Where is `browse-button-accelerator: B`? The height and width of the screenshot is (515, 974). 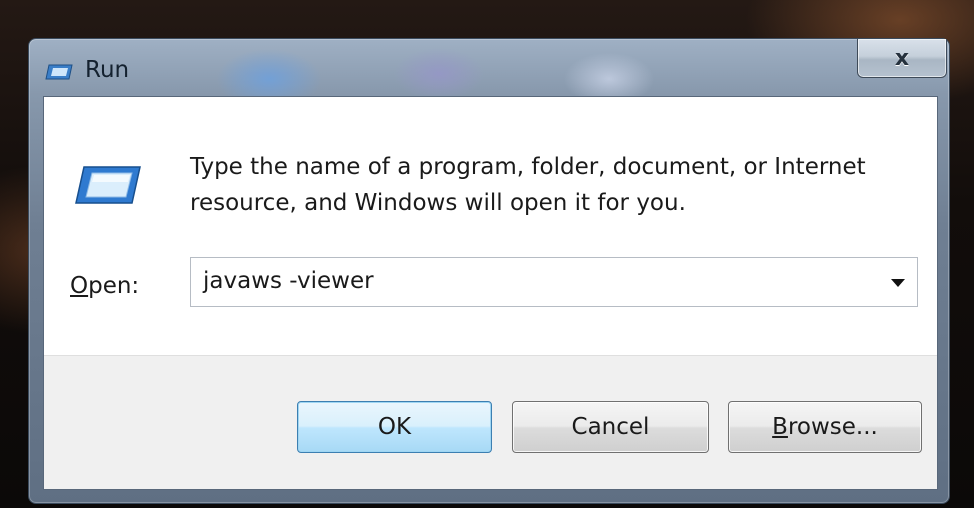 browse-button-accelerator: B is located at coordinates (780, 427).